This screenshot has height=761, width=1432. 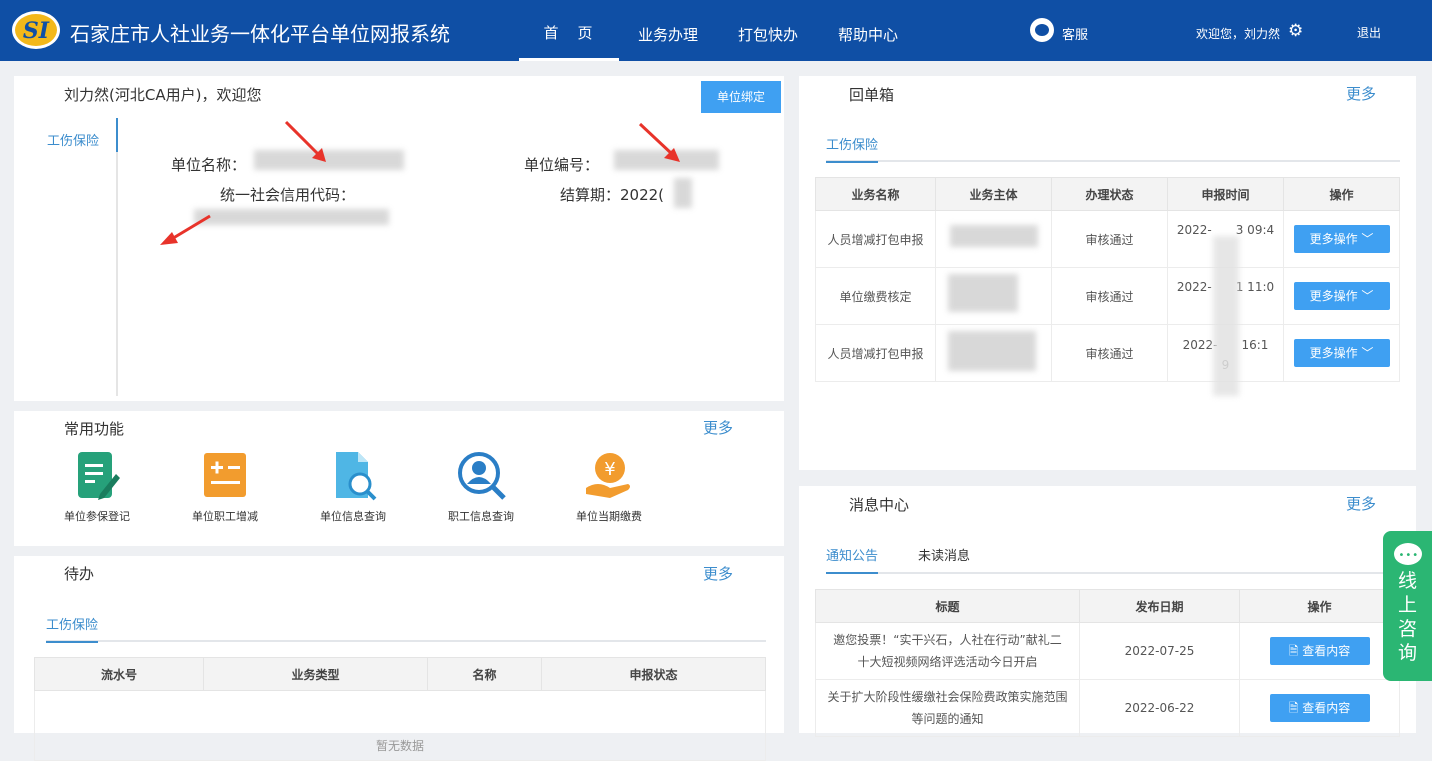 What do you see at coordinates (668, 34) in the screenshot?
I see `nav-business: 业务办理` at bounding box center [668, 34].